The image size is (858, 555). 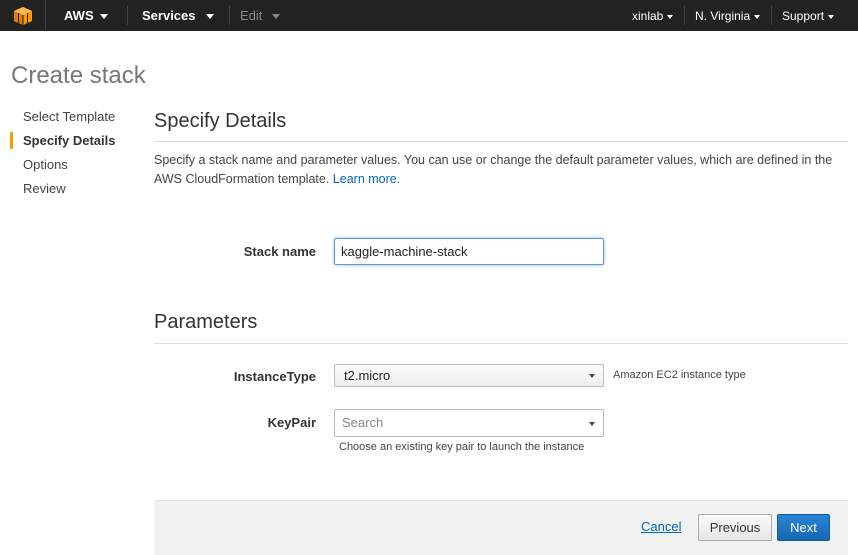 What do you see at coordinates (469, 251) in the screenshot?
I see `stack-name-input` at bounding box center [469, 251].